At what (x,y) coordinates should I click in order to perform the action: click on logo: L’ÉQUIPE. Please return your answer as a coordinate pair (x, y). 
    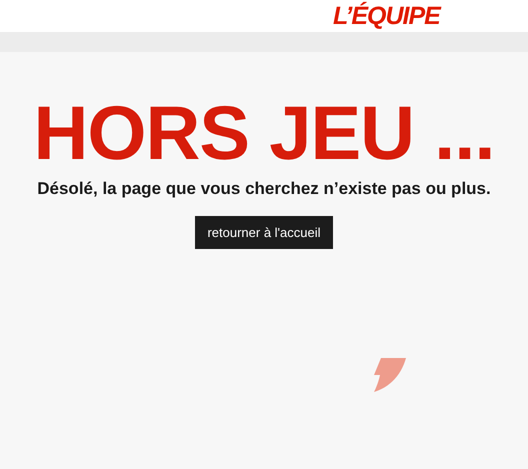
    Looking at the image, I should click on (386, 16).